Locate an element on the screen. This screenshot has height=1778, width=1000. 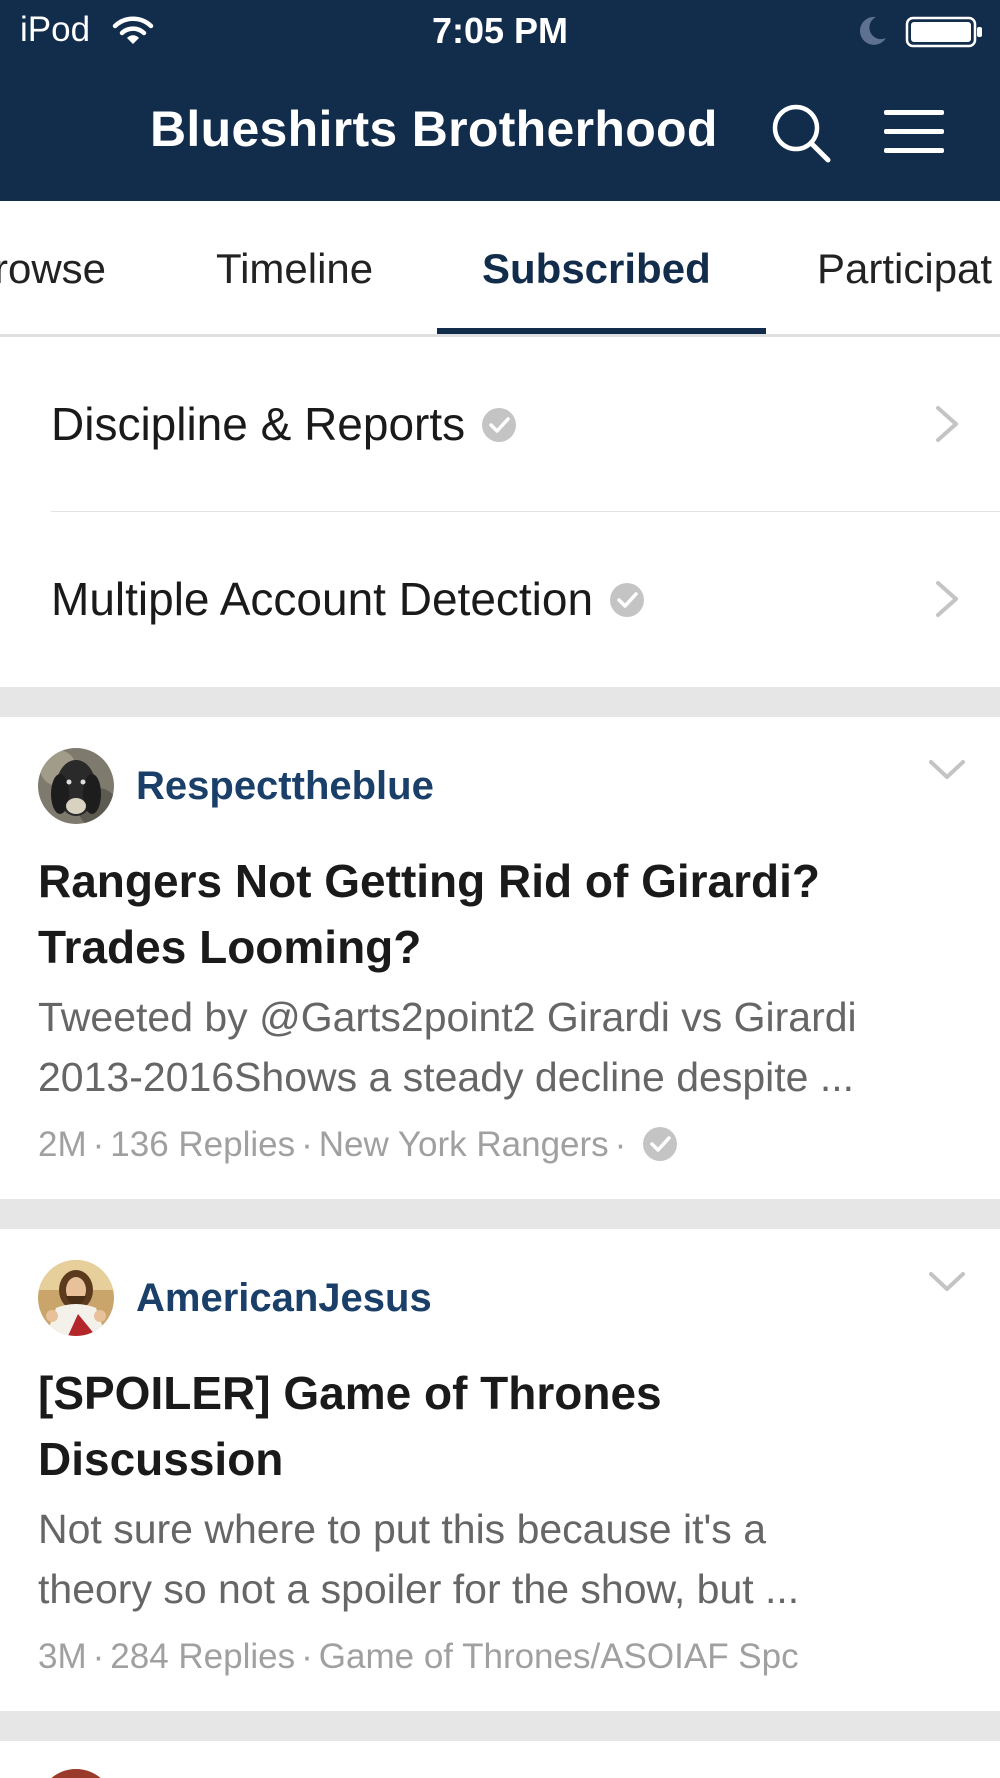
tab-bar: rowse Timeline Subscribed Participat is located at coordinates (500, 269).